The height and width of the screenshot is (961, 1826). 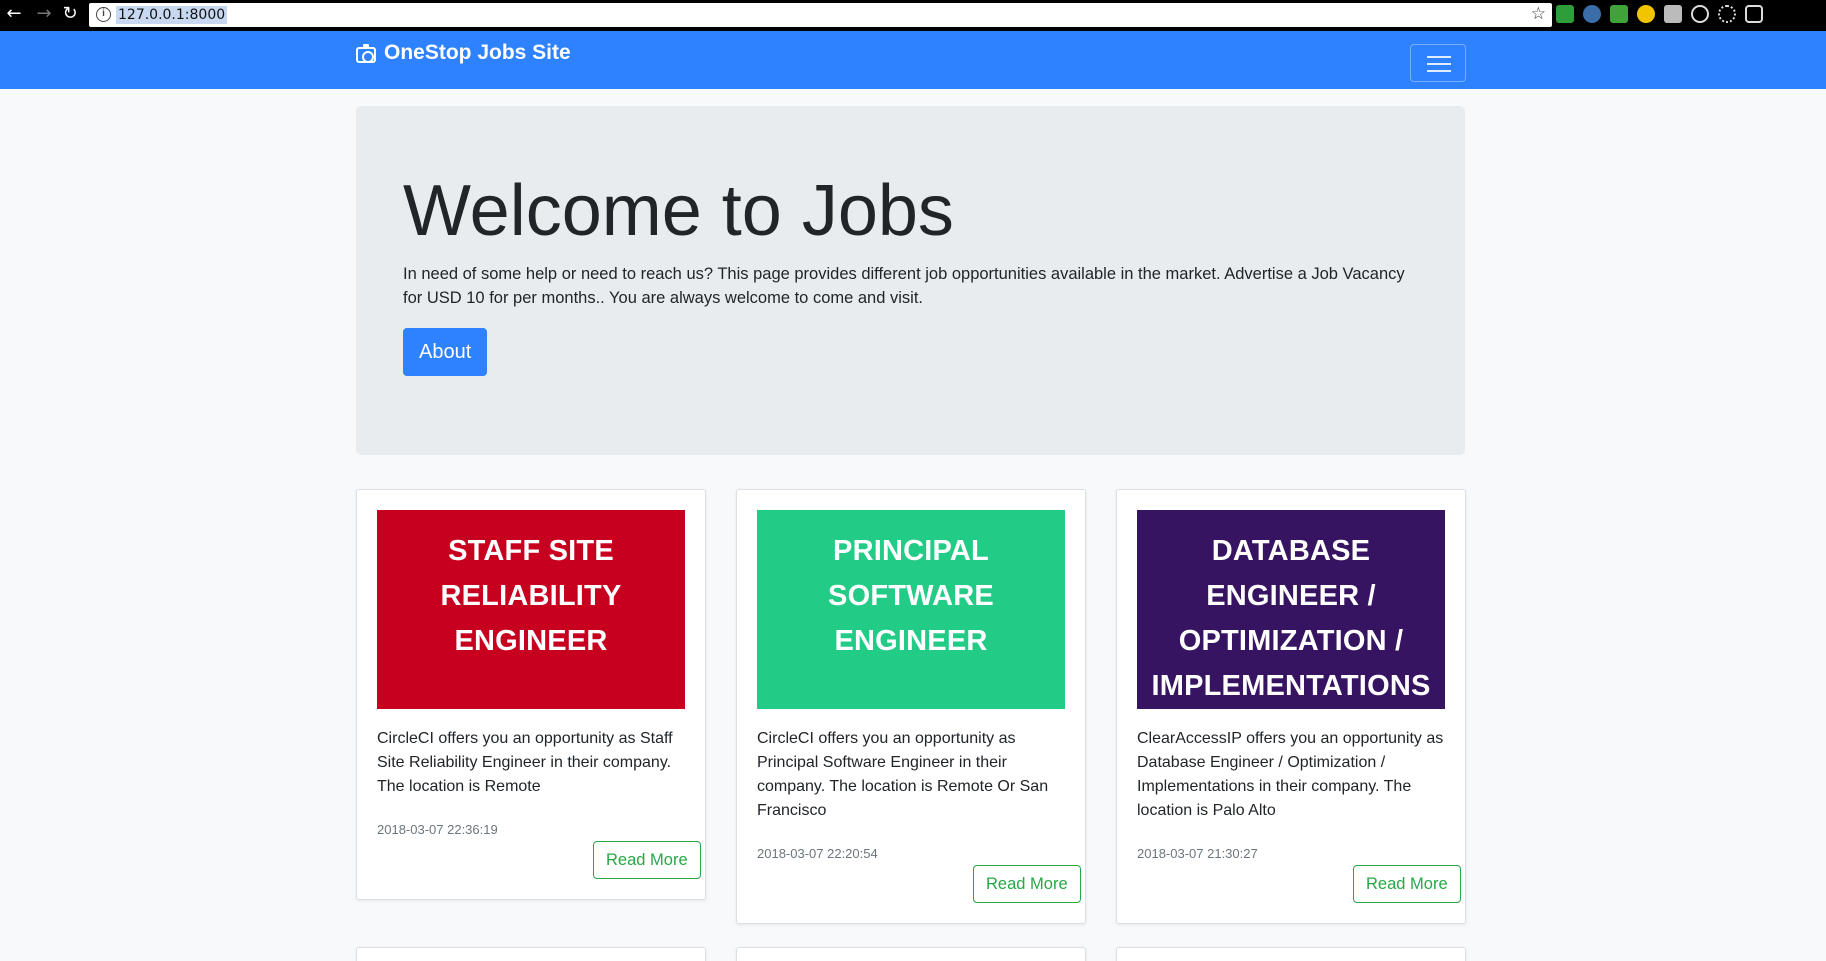 What do you see at coordinates (14, 14) in the screenshot?
I see `back-arrow-icon: ←` at bounding box center [14, 14].